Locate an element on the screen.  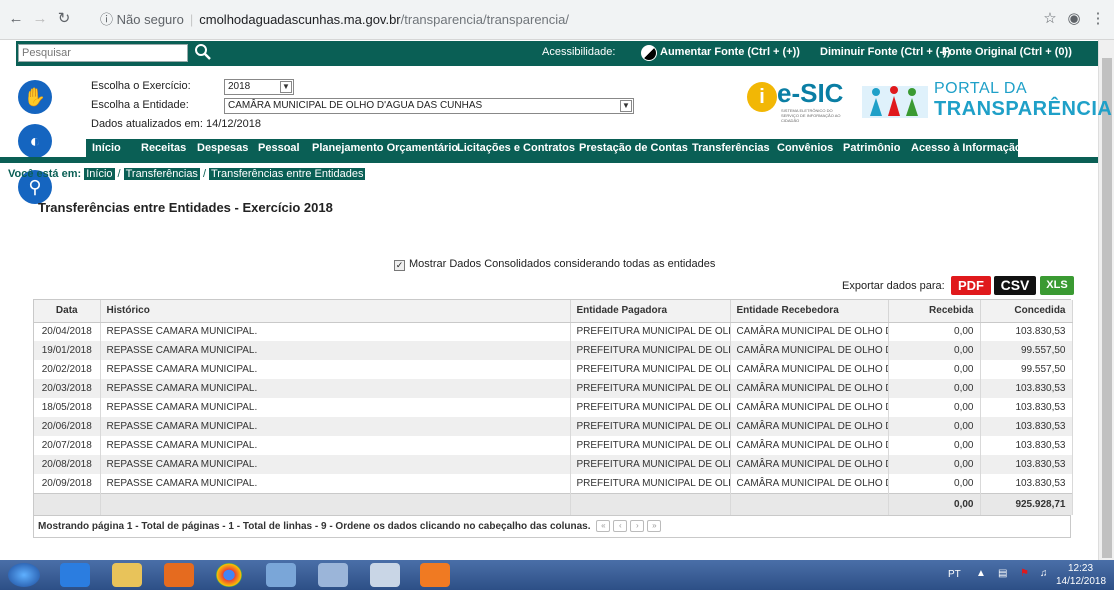
bookmark-star-icon: ☆ is located at coordinates (1050, 19).